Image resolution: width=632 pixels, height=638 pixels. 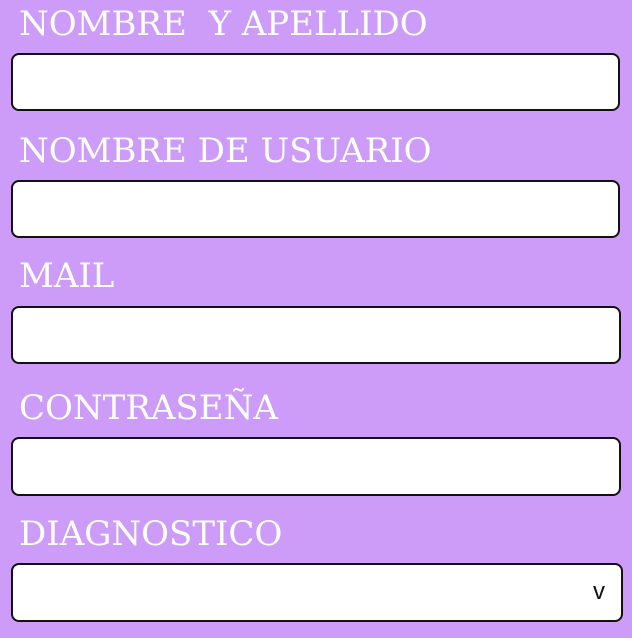 What do you see at coordinates (148, 408) in the screenshot?
I see `contrasena-label: CONTRASEÑA` at bounding box center [148, 408].